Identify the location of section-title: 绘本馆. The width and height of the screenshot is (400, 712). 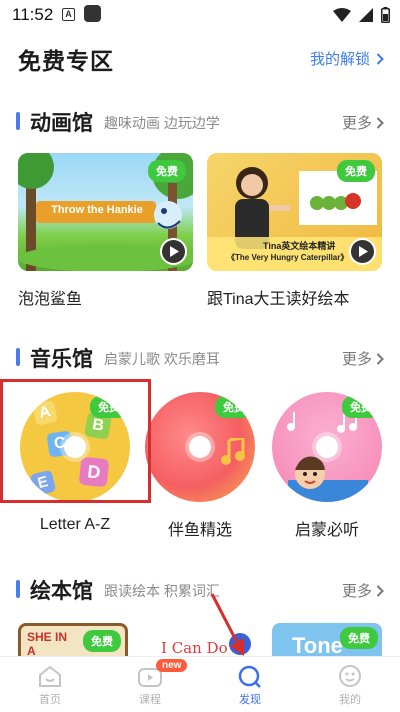
(61, 591).